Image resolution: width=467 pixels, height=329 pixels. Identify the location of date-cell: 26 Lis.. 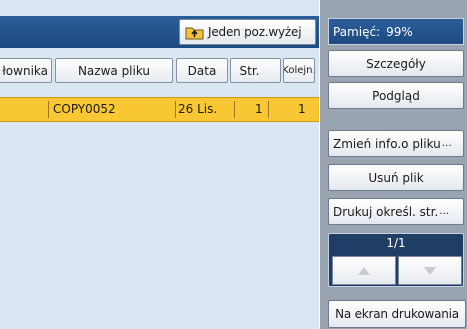
(198, 109).